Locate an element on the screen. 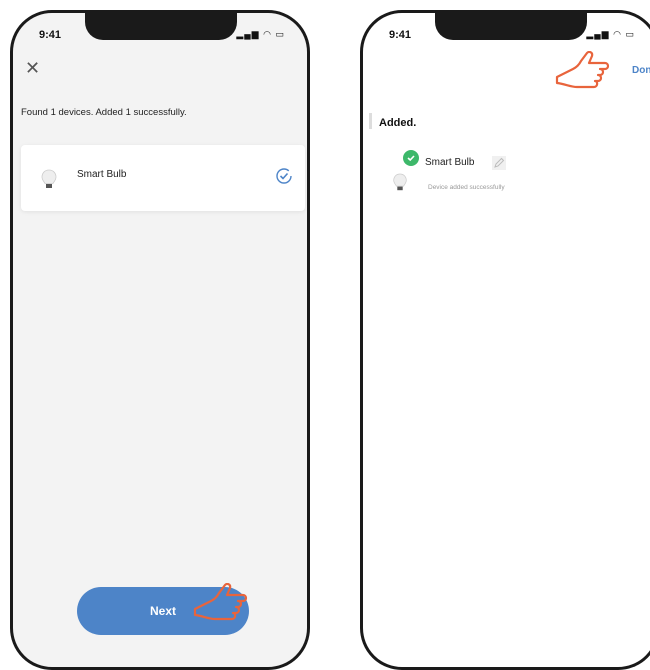 This screenshot has width=650, height=670. added-device-name: Smart Bulb is located at coordinates (450, 162).